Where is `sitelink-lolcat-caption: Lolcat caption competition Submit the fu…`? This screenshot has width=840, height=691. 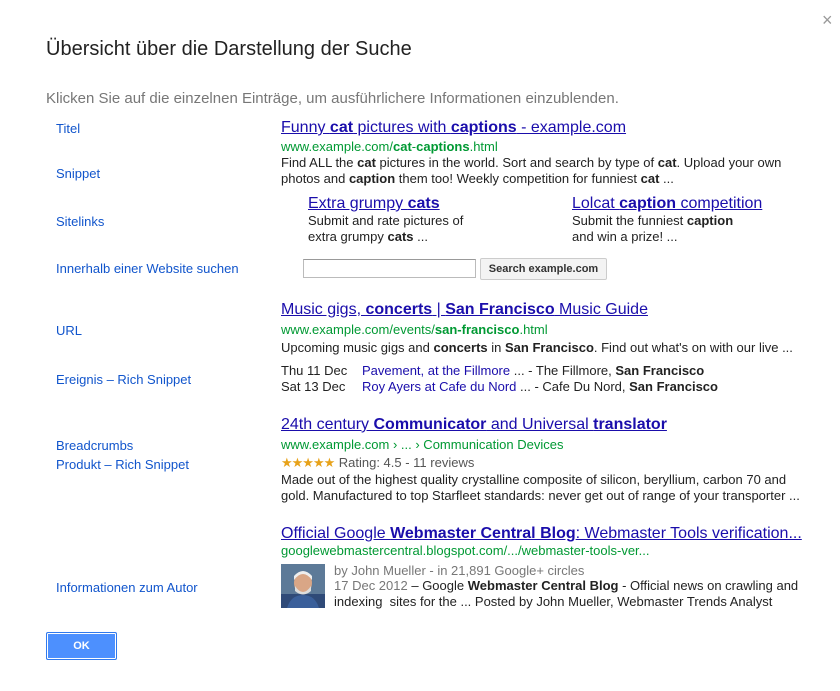
sitelink-lolcat-caption: Lolcat caption competition Submit the fu… is located at coordinates (667, 220).